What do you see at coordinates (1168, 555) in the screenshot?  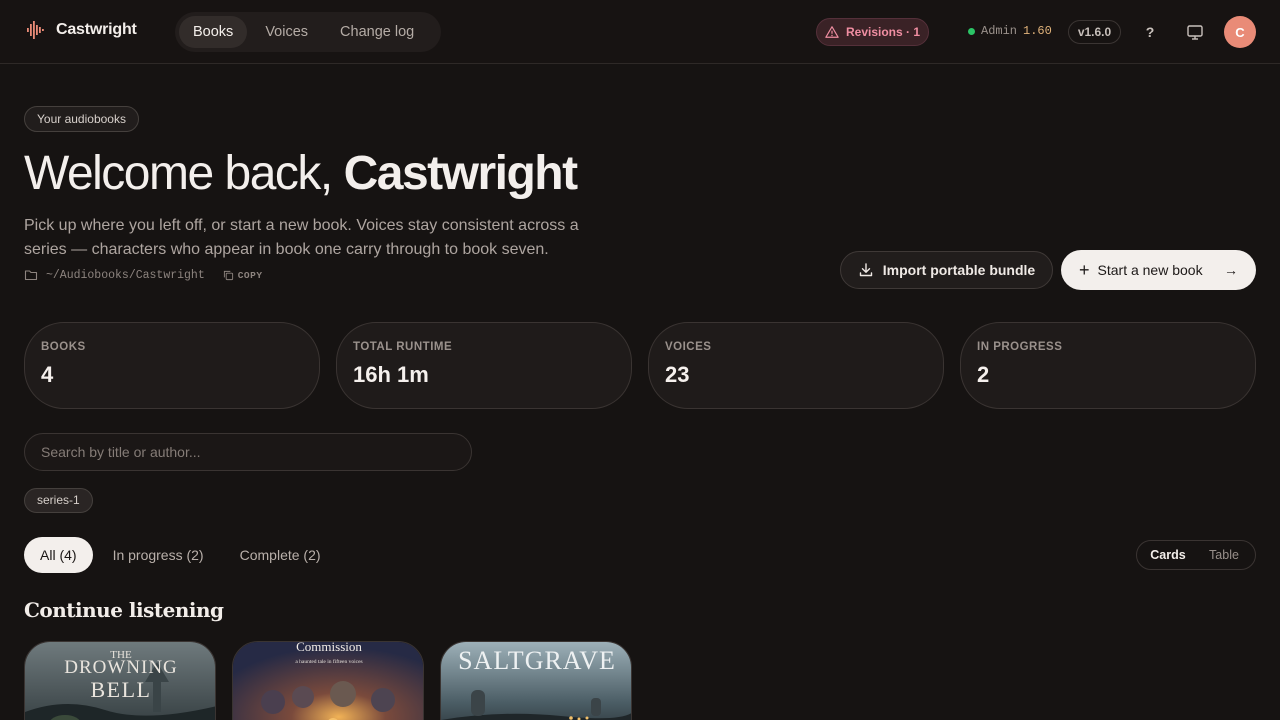 I see `view-cards-button: Cards` at bounding box center [1168, 555].